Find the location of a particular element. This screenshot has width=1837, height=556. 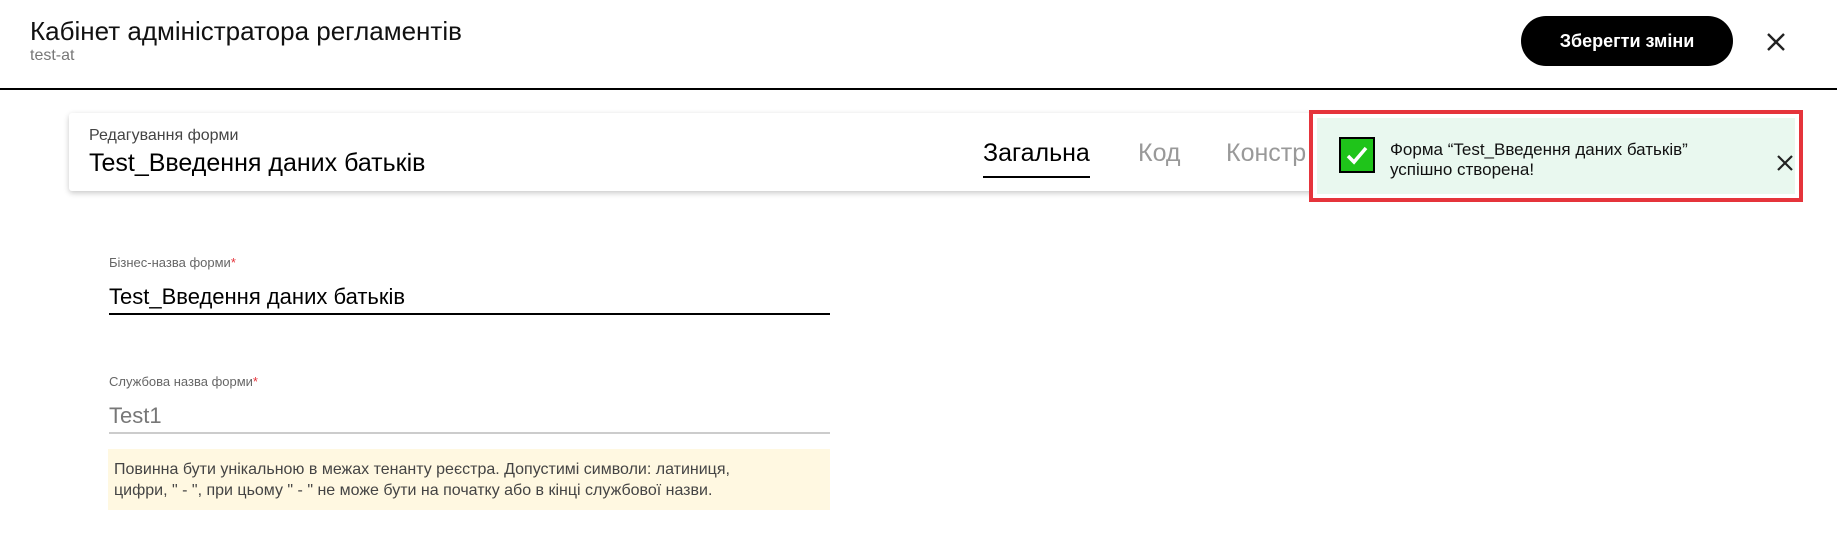

tab-general: Загальна is located at coordinates (1036, 158).